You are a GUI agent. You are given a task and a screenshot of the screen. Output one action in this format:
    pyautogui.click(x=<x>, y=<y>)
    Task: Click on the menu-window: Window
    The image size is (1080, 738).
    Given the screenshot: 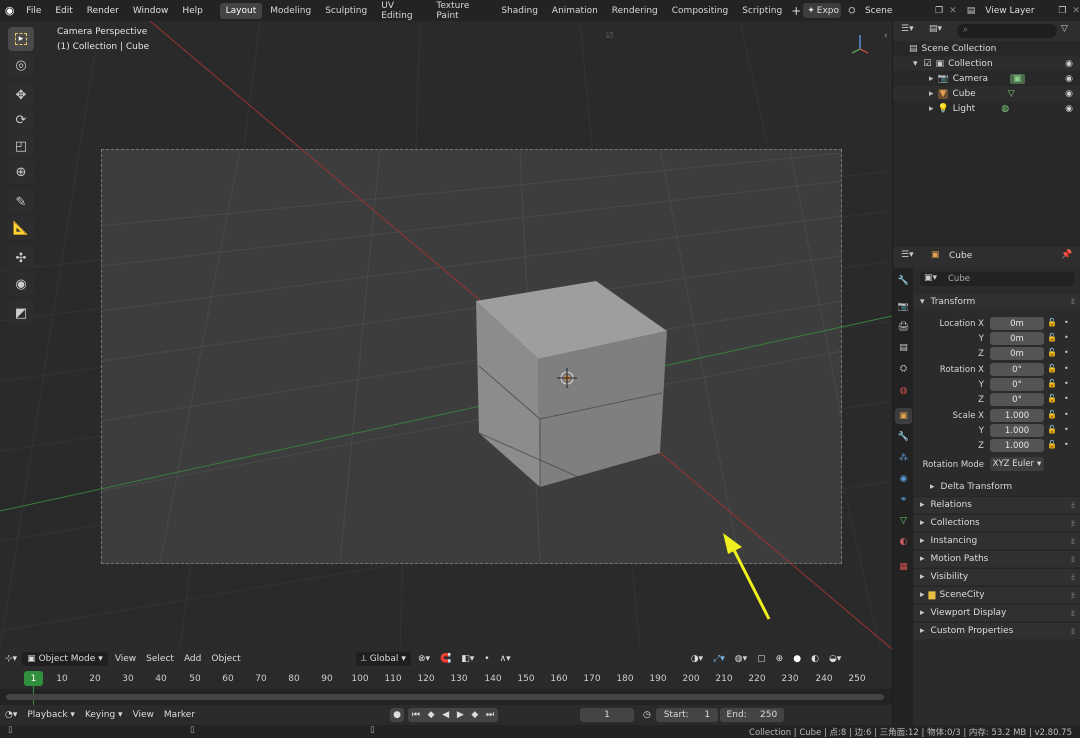 What is the action you would take?
    pyautogui.click(x=151, y=11)
    